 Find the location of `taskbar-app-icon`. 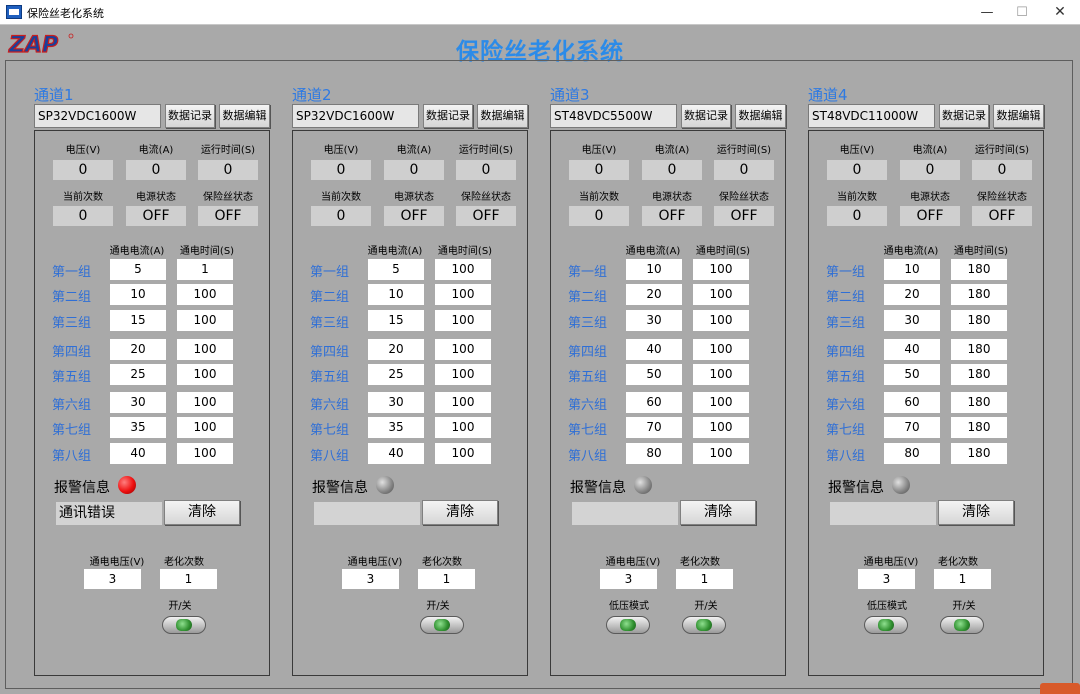

taskbar-app-icon is located at coordinates (1060, 688).